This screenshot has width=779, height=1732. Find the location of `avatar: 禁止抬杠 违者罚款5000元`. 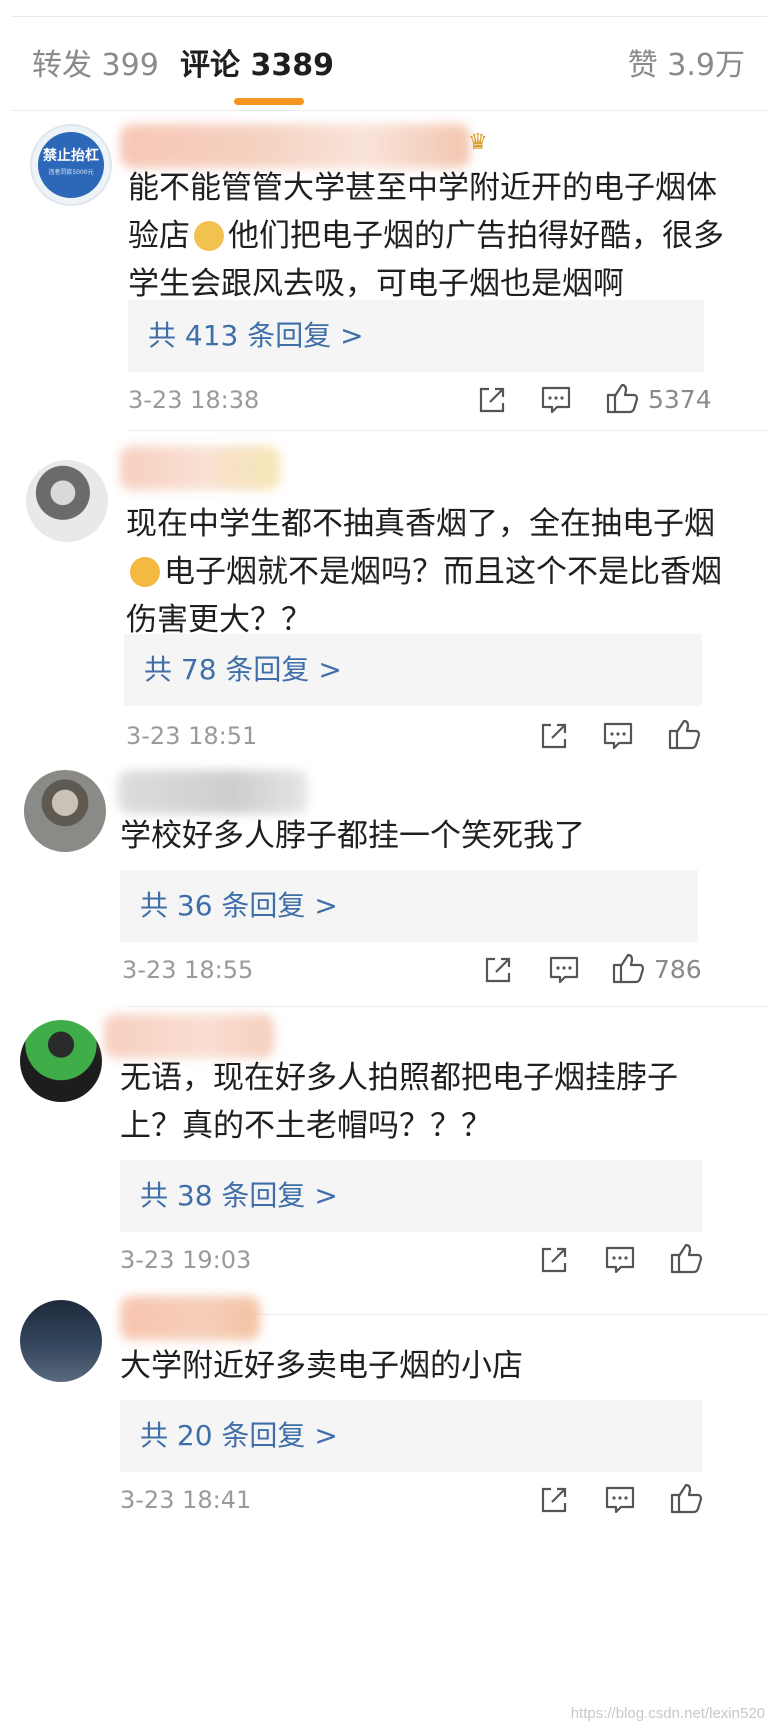

avatar: 禁止抬杠 违者罚款5000元 is located at coordinates (71, 165).